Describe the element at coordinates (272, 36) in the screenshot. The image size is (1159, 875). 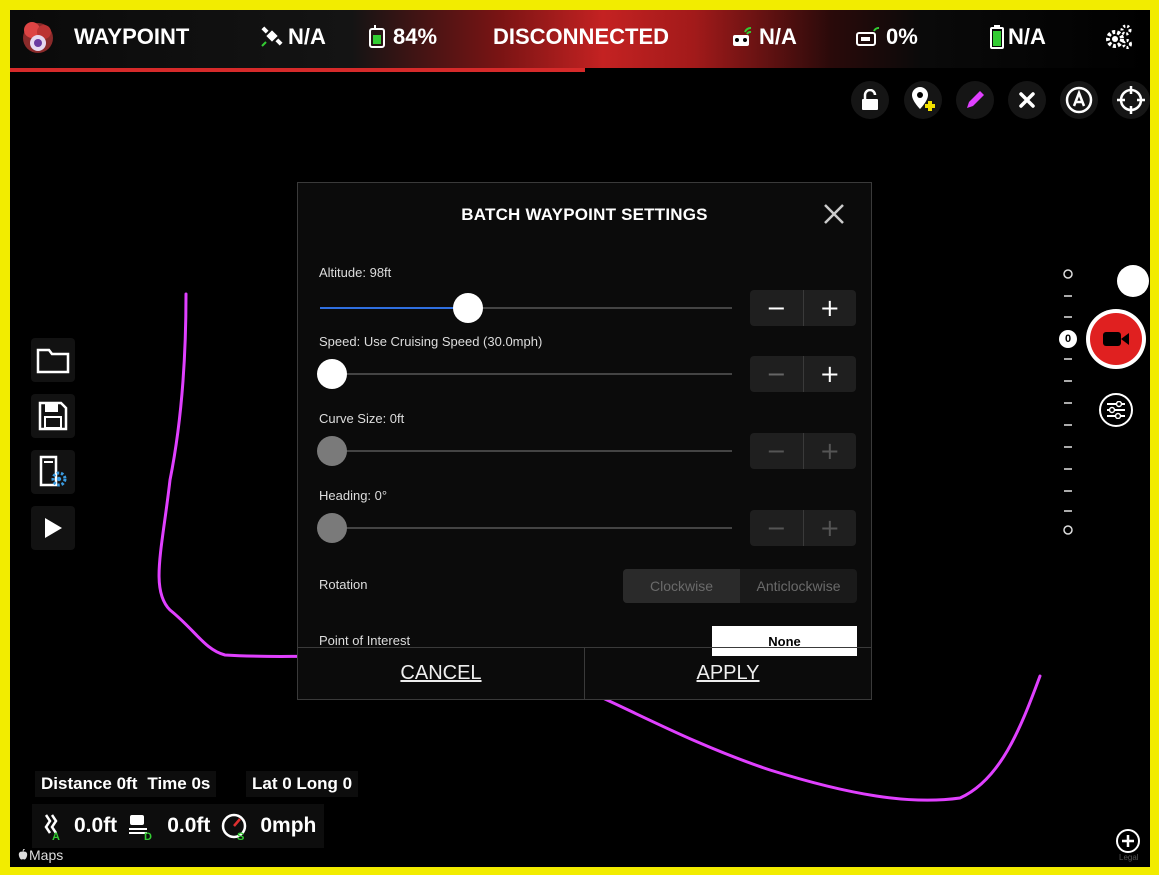
I see `satellite-icon` at that location.